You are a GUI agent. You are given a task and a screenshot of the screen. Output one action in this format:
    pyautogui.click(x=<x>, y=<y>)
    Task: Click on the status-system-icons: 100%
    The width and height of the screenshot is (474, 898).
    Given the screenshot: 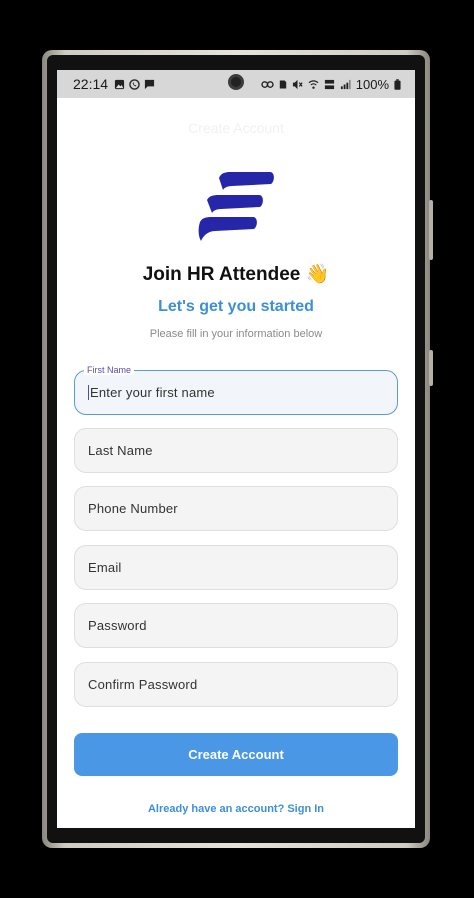 What is the action you would take?
    pyautogui.click(x=331, y=84)
    